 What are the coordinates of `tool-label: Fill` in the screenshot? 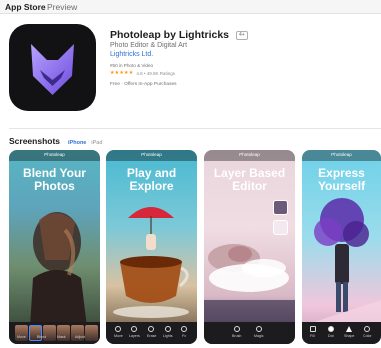 It's located at (312, 336).